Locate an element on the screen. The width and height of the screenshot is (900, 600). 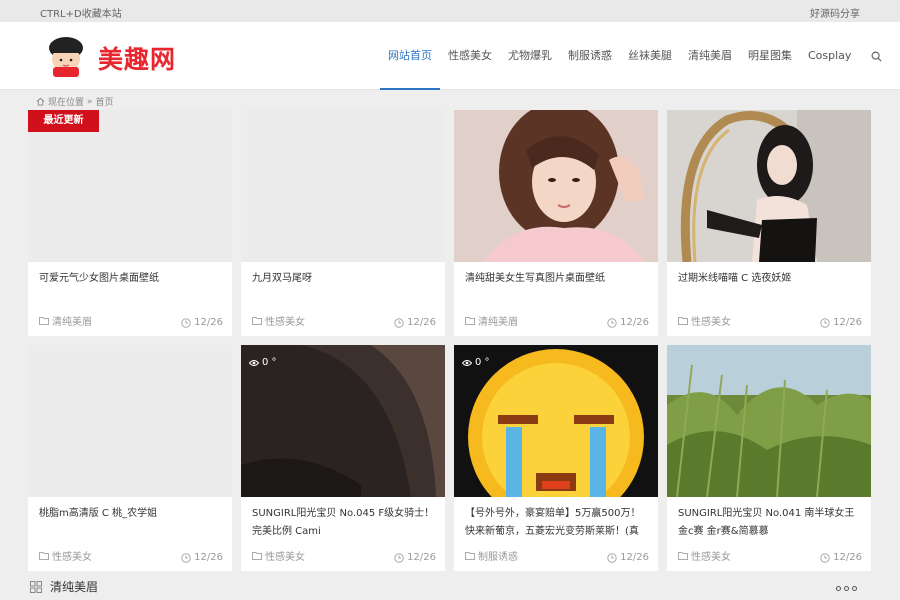
search-button is located at coordinates (876, 56).